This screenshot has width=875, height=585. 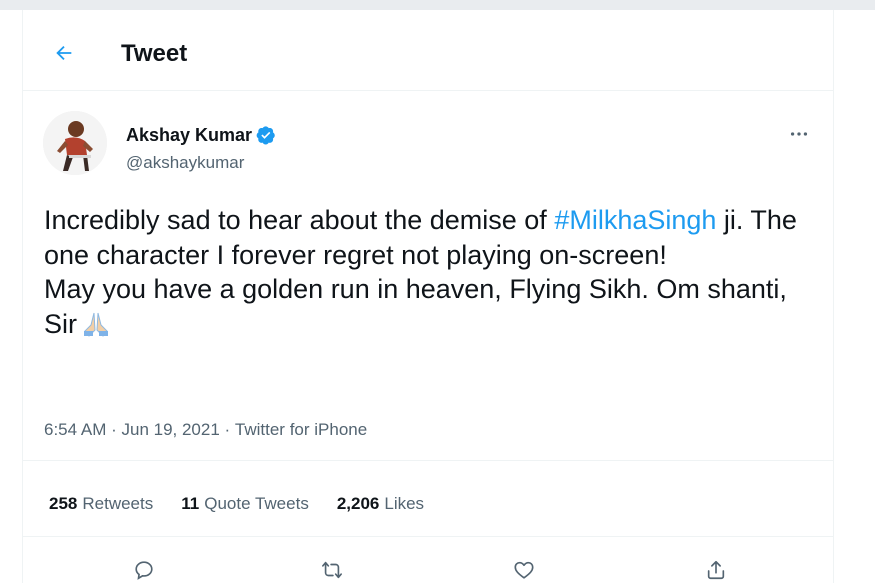 What do you see at coordinates (428, 50) in the screenshot?
I see `tweet-header: Tweet` at bounding box center [428, 50].